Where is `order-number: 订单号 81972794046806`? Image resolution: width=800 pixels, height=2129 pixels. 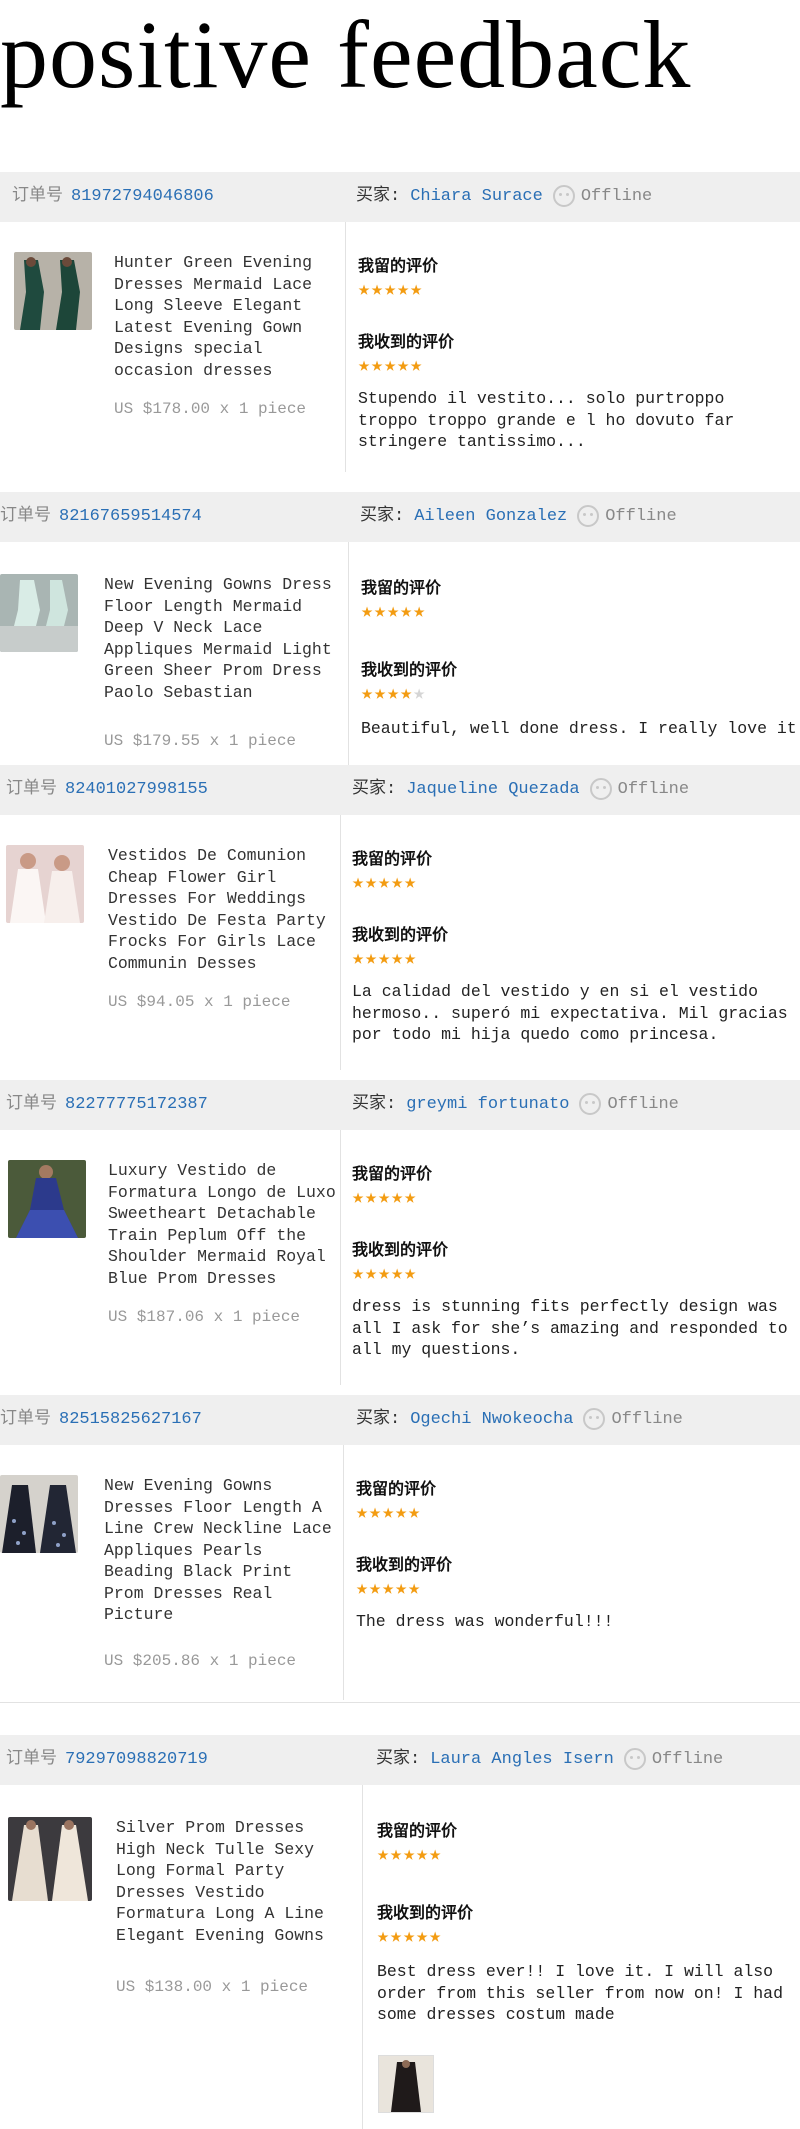
order-number: 订单号 81972794046806 is located at coordinates (113, 197).